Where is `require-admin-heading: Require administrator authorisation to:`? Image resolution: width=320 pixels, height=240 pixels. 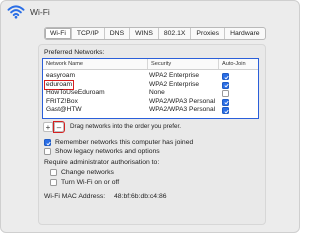 require-admin-heading: Require administrator authorisation to: is located at coordinates (102, 162).